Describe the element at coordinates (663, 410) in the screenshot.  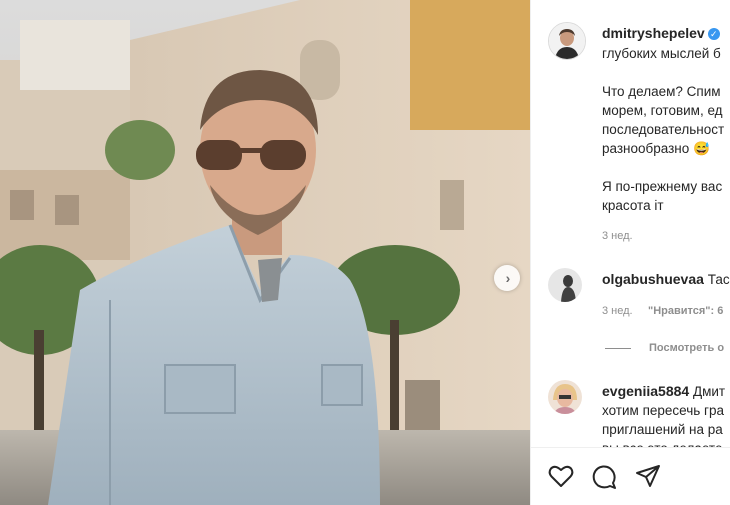
I see `comment-line: хотим пересечь гра` at that location.